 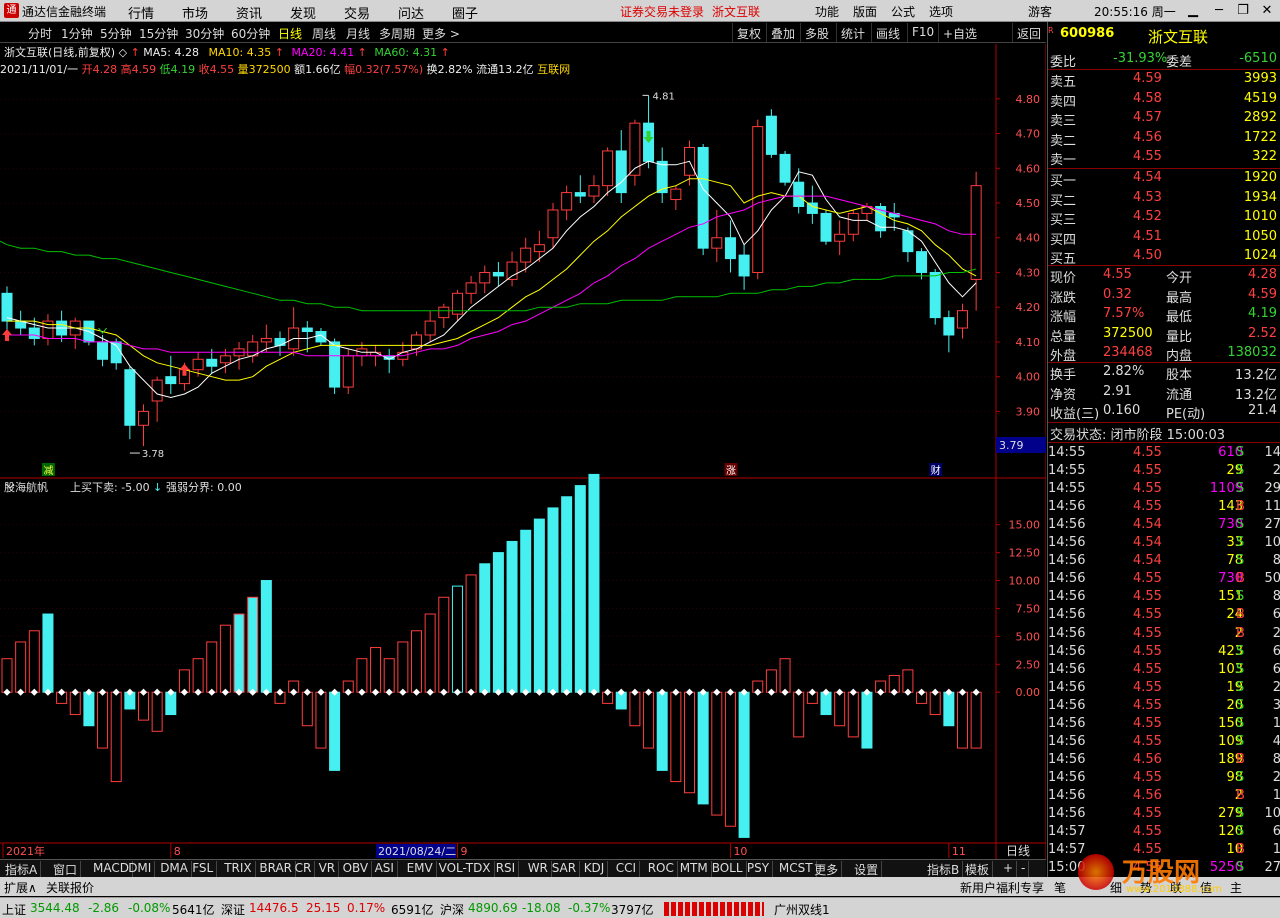 What do you see at coordinates (125, 52) in the screenshot?
I see `chevron-down-icon: ◇` at bounding box center [125, 52].